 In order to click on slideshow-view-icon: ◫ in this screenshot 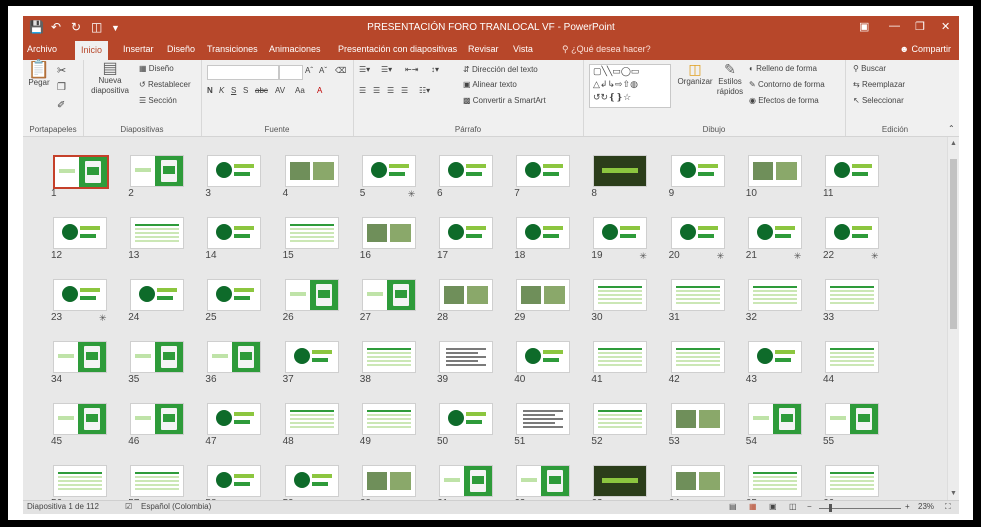, I will do `click(793, 506)`.